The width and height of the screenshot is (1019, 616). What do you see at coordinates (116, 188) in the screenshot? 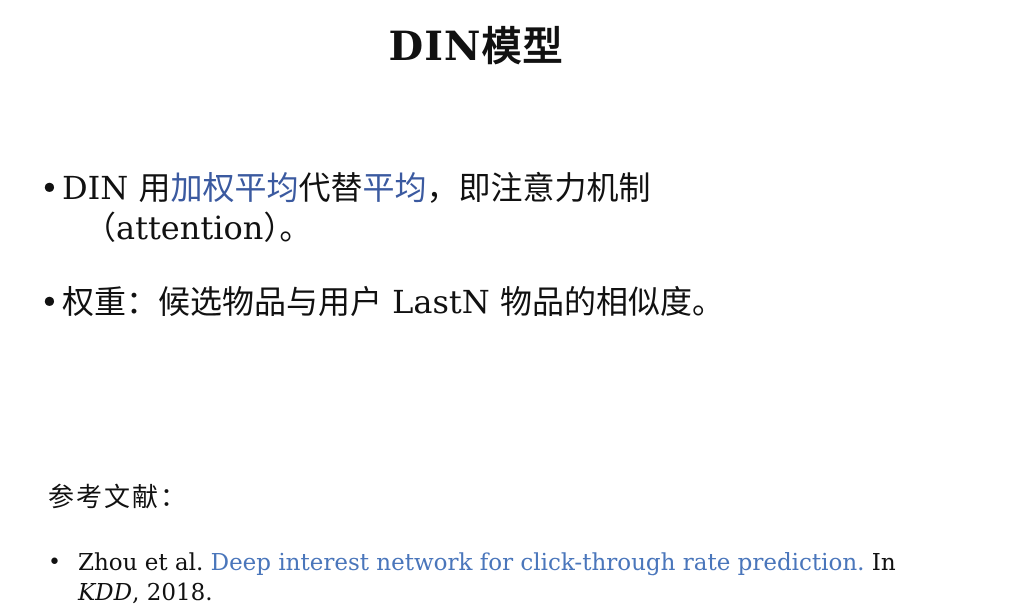
I see `bullet-text-din-use: DIN 用` at bounding box center [116, 188].